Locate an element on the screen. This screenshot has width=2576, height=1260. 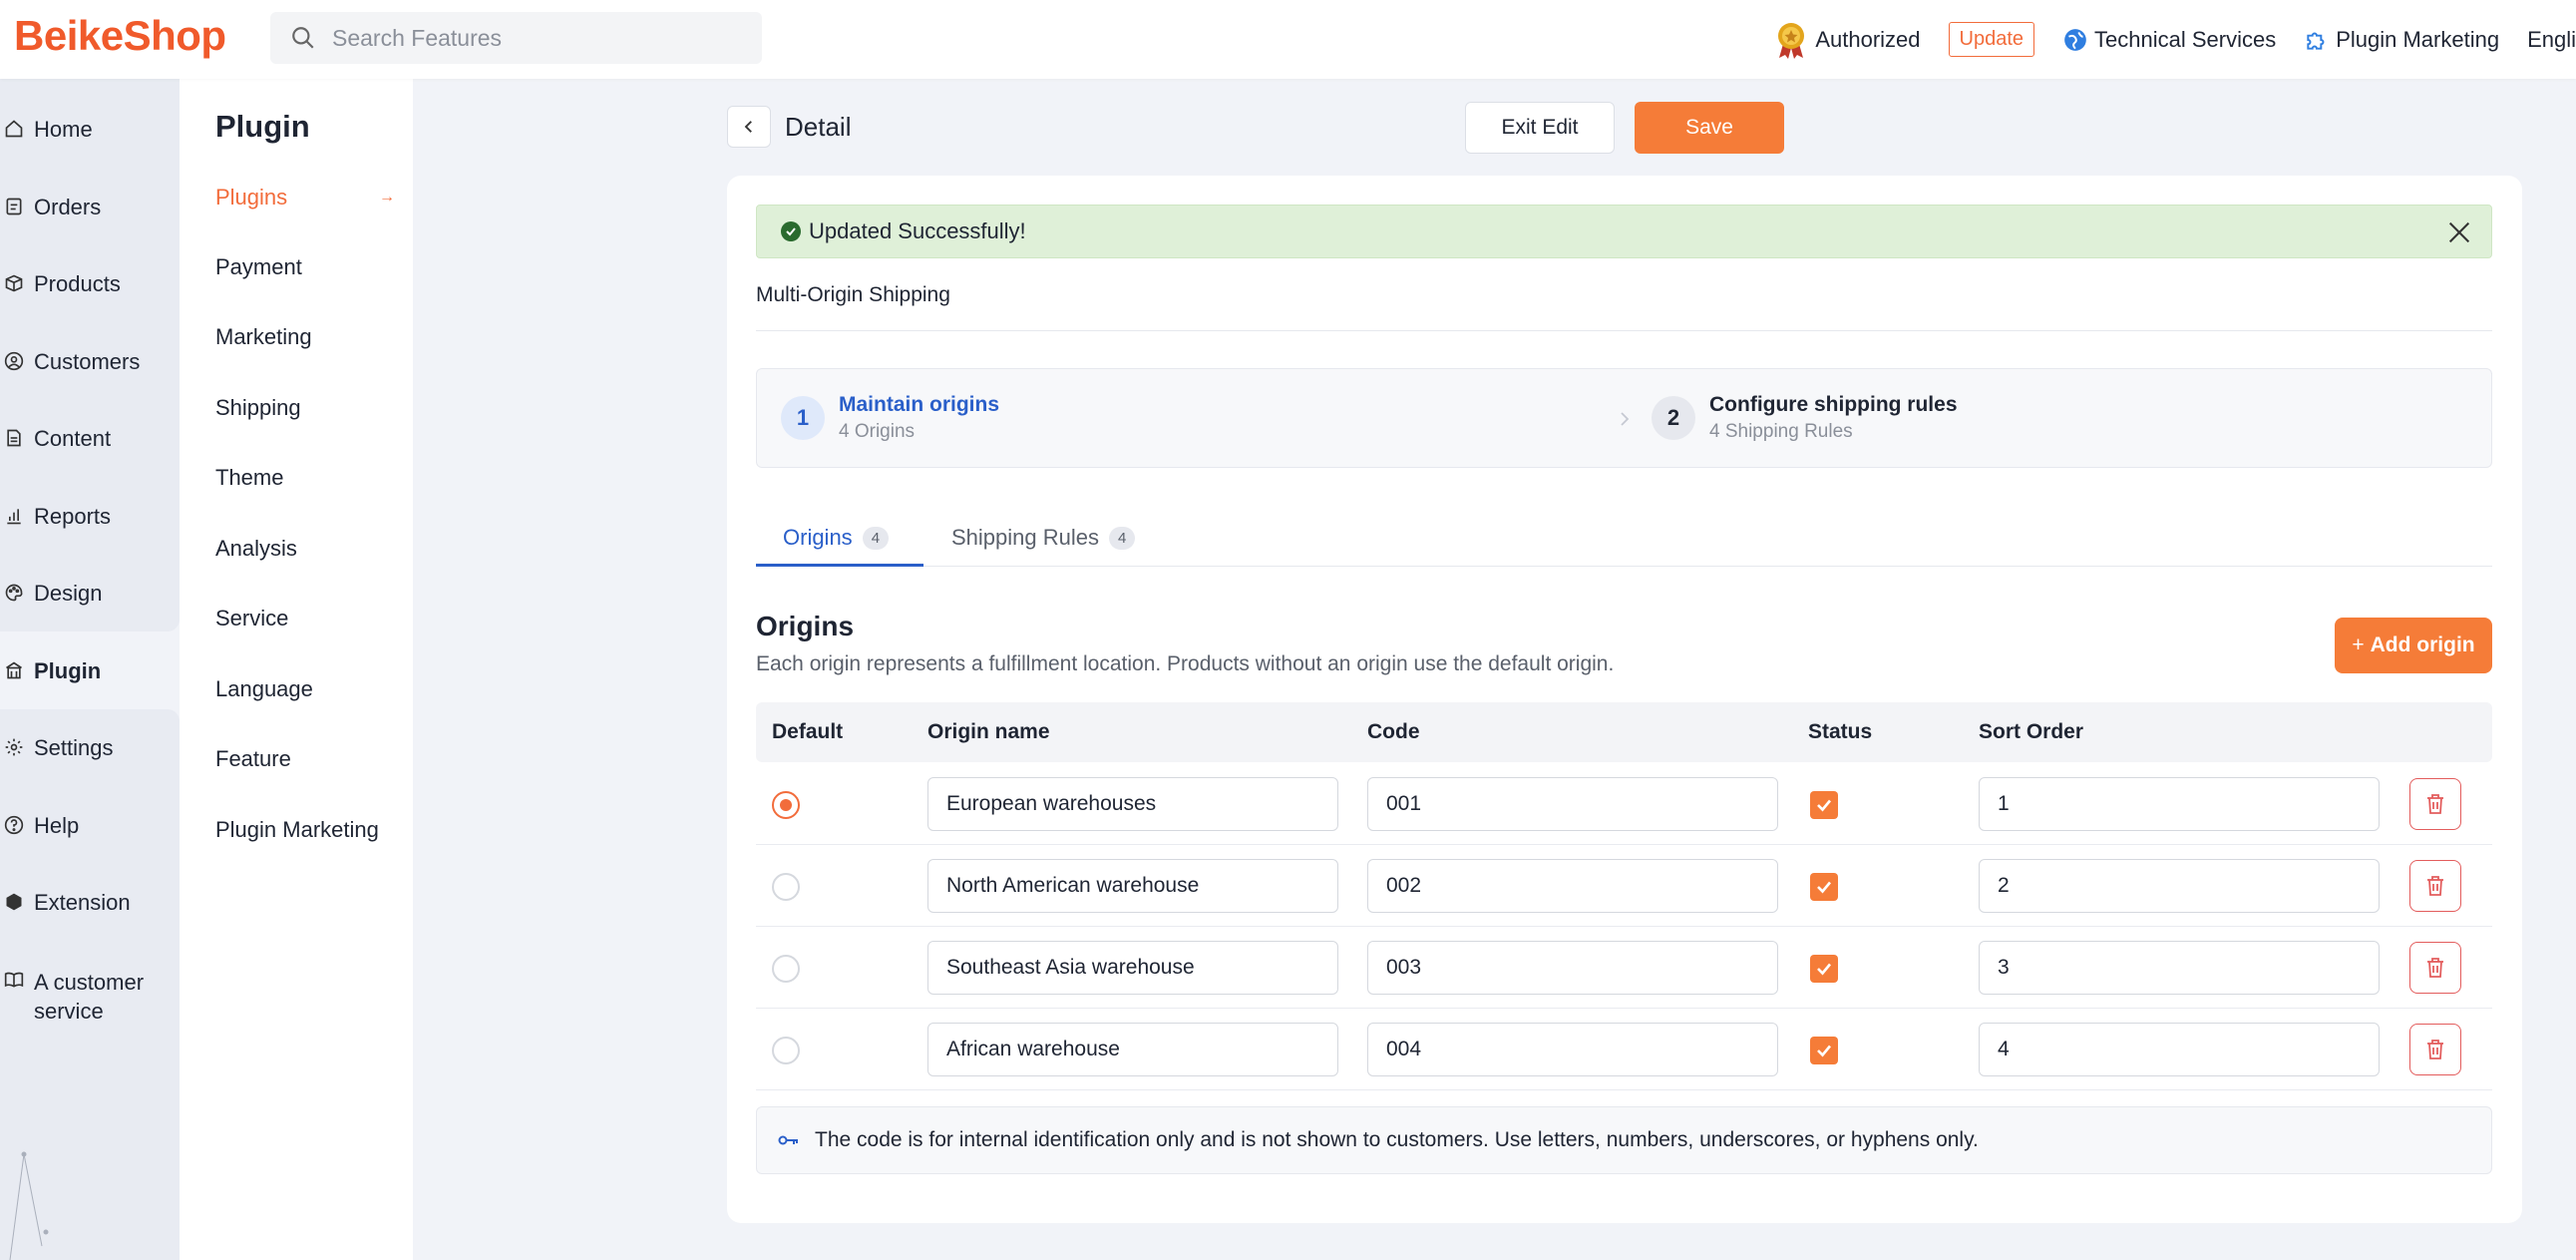
sidebar-item-reports: Reports is located at coordinates (90, 517).